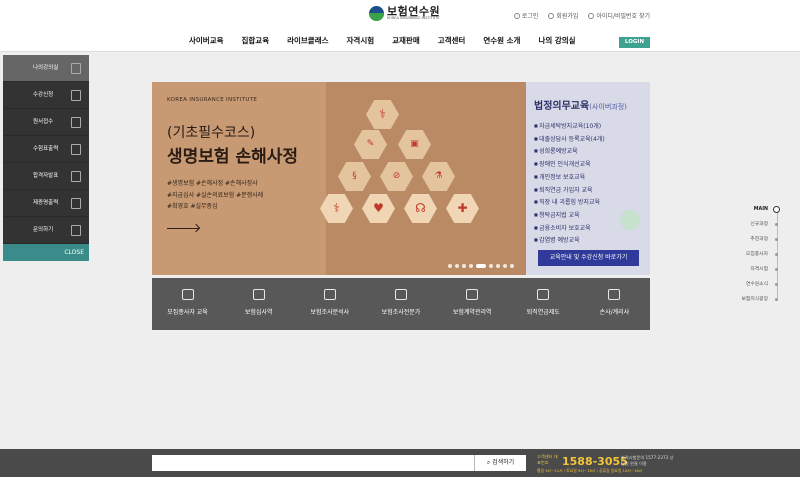  What do you see at coordinates (547, 459) in the screenshot?
I see `cs-label: 고객센터 대표번호` at bounding box center [547, 459].